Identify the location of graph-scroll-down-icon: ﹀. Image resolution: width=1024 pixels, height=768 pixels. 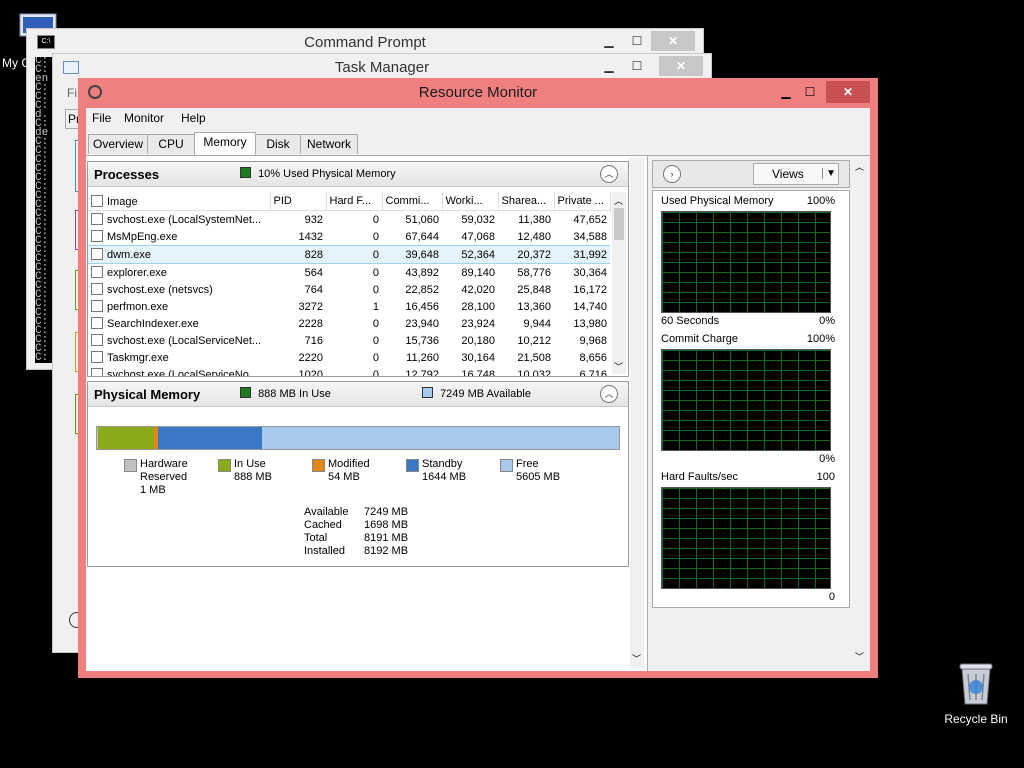
(859, 656).